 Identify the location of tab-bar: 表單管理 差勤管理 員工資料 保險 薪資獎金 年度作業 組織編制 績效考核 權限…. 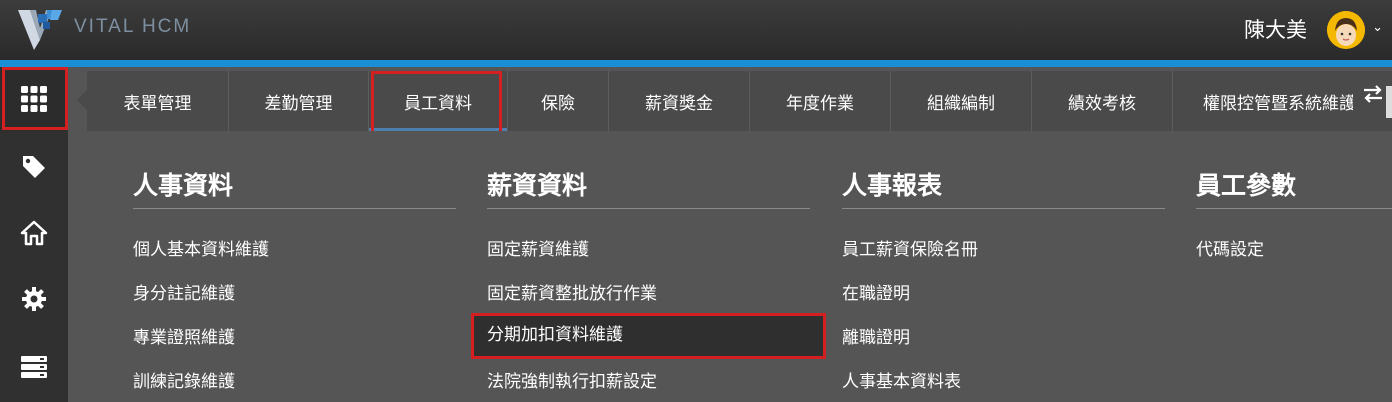
(739, 101).